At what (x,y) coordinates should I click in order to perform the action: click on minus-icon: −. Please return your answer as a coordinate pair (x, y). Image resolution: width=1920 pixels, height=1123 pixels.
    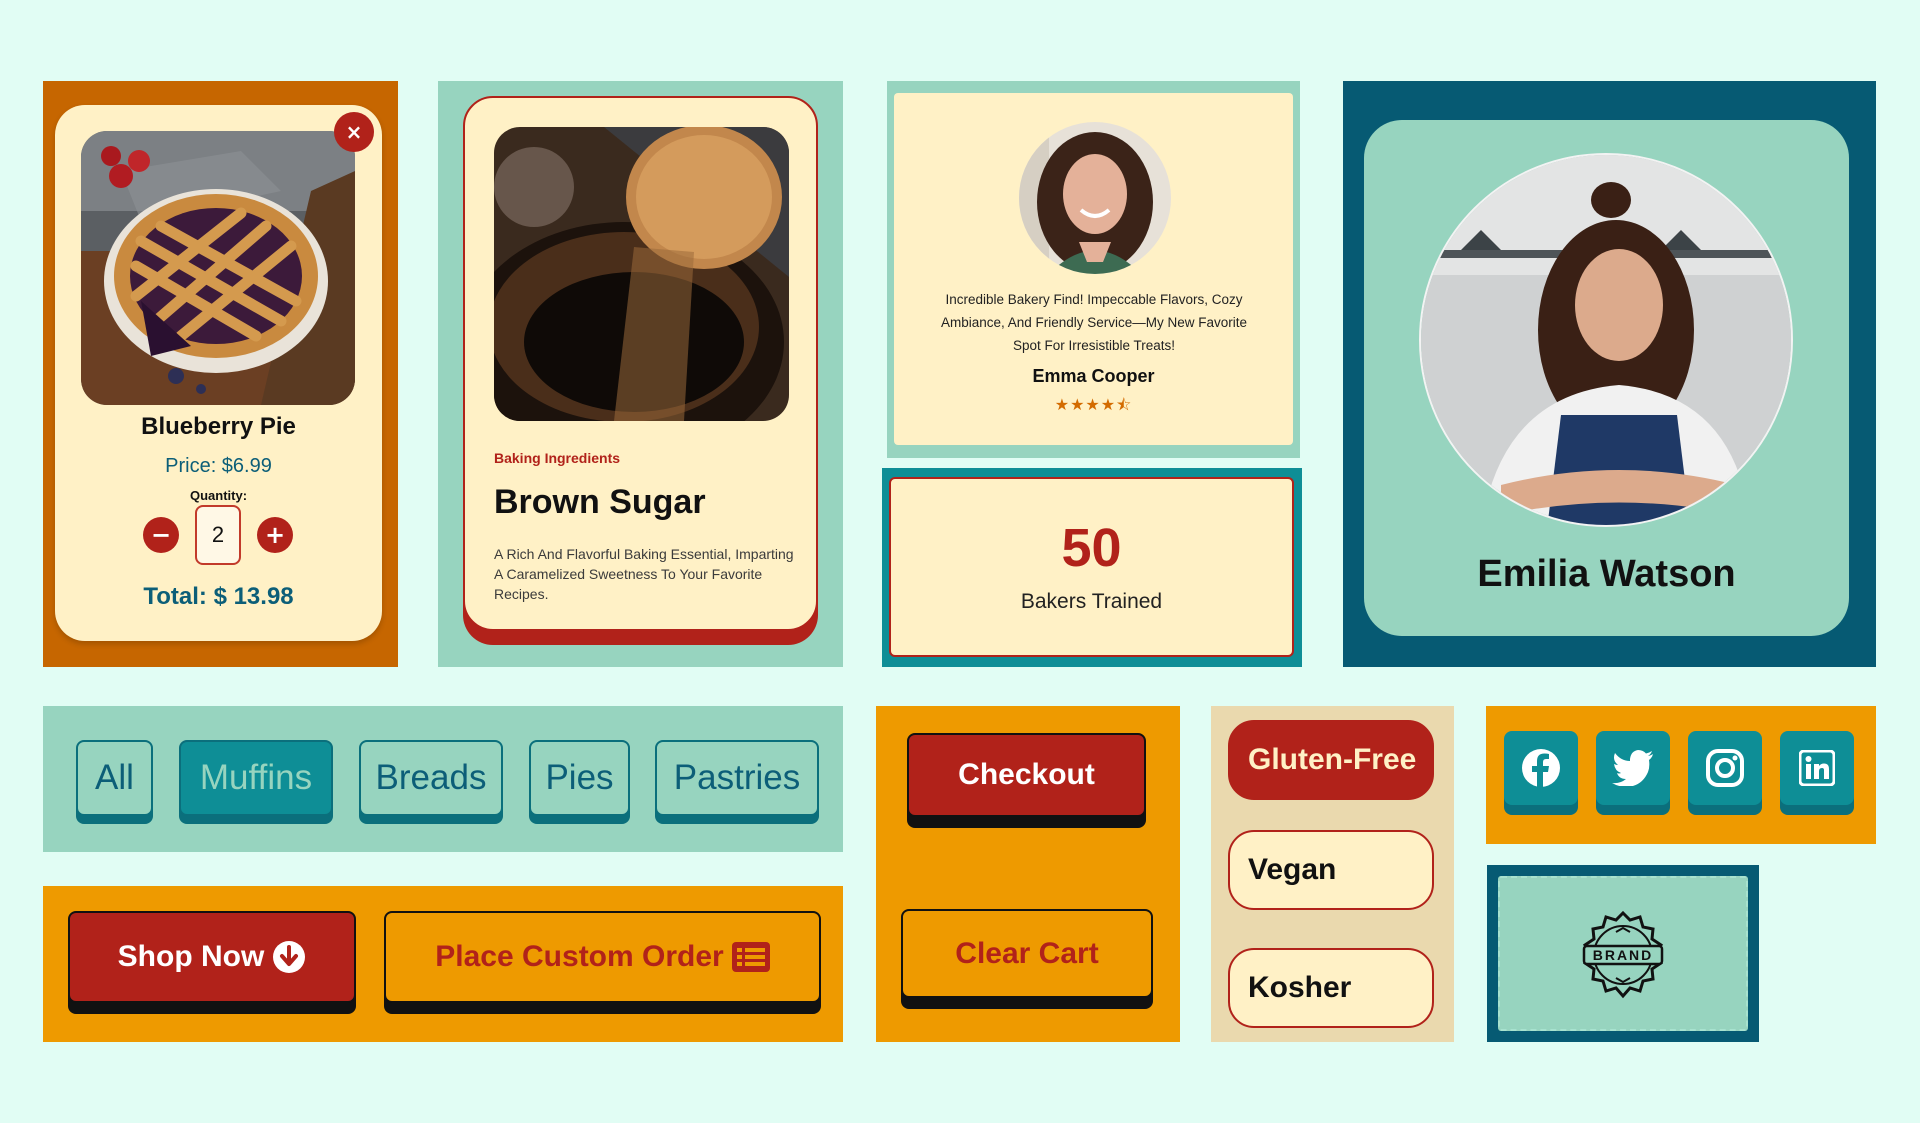
    Looking at the image, I should click on (161, 535).